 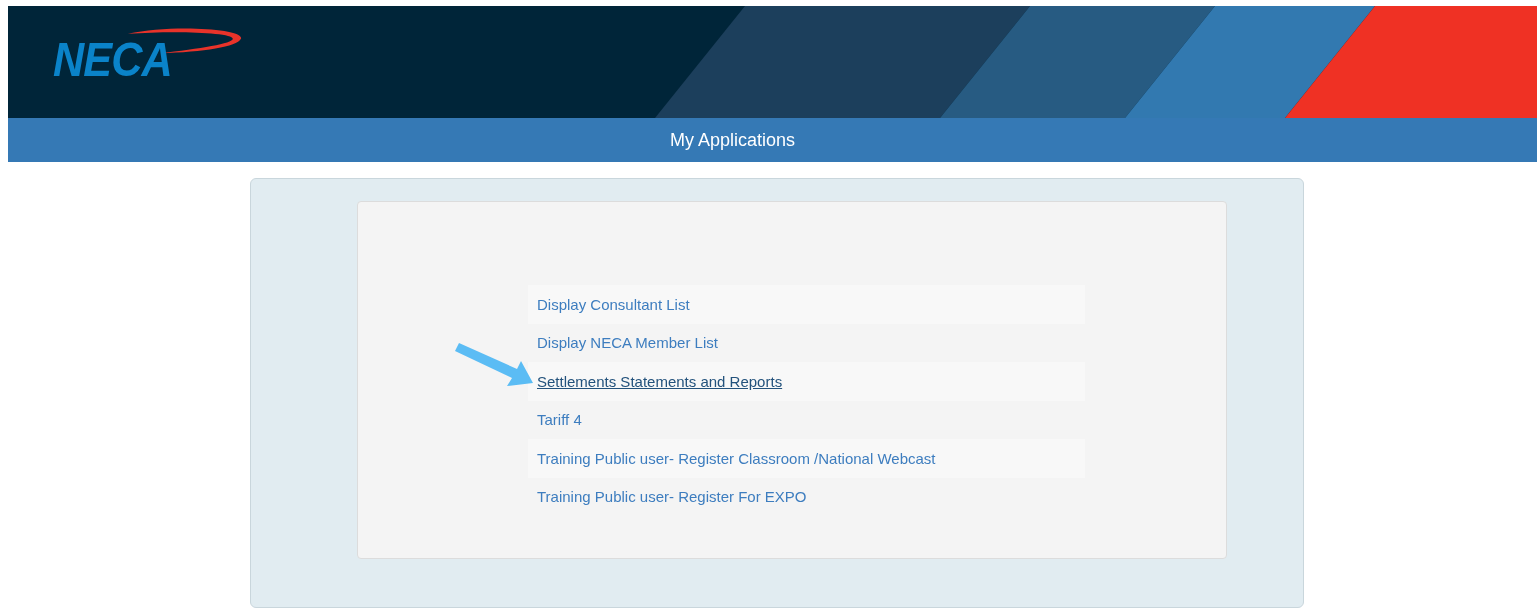 I want to click on application-link: Display Consultant List, so click(x=613, y=304).